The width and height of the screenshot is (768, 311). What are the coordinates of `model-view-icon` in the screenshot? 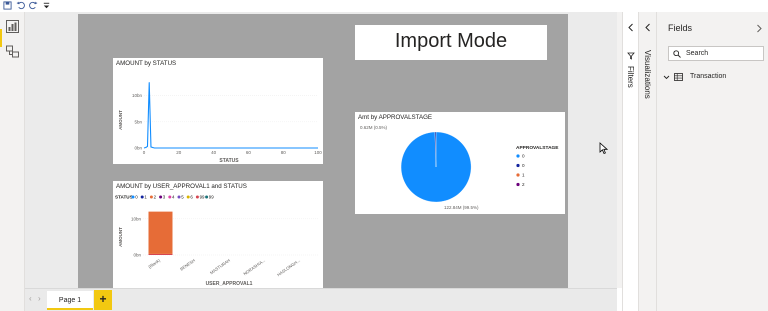 It's located at (12, 51).